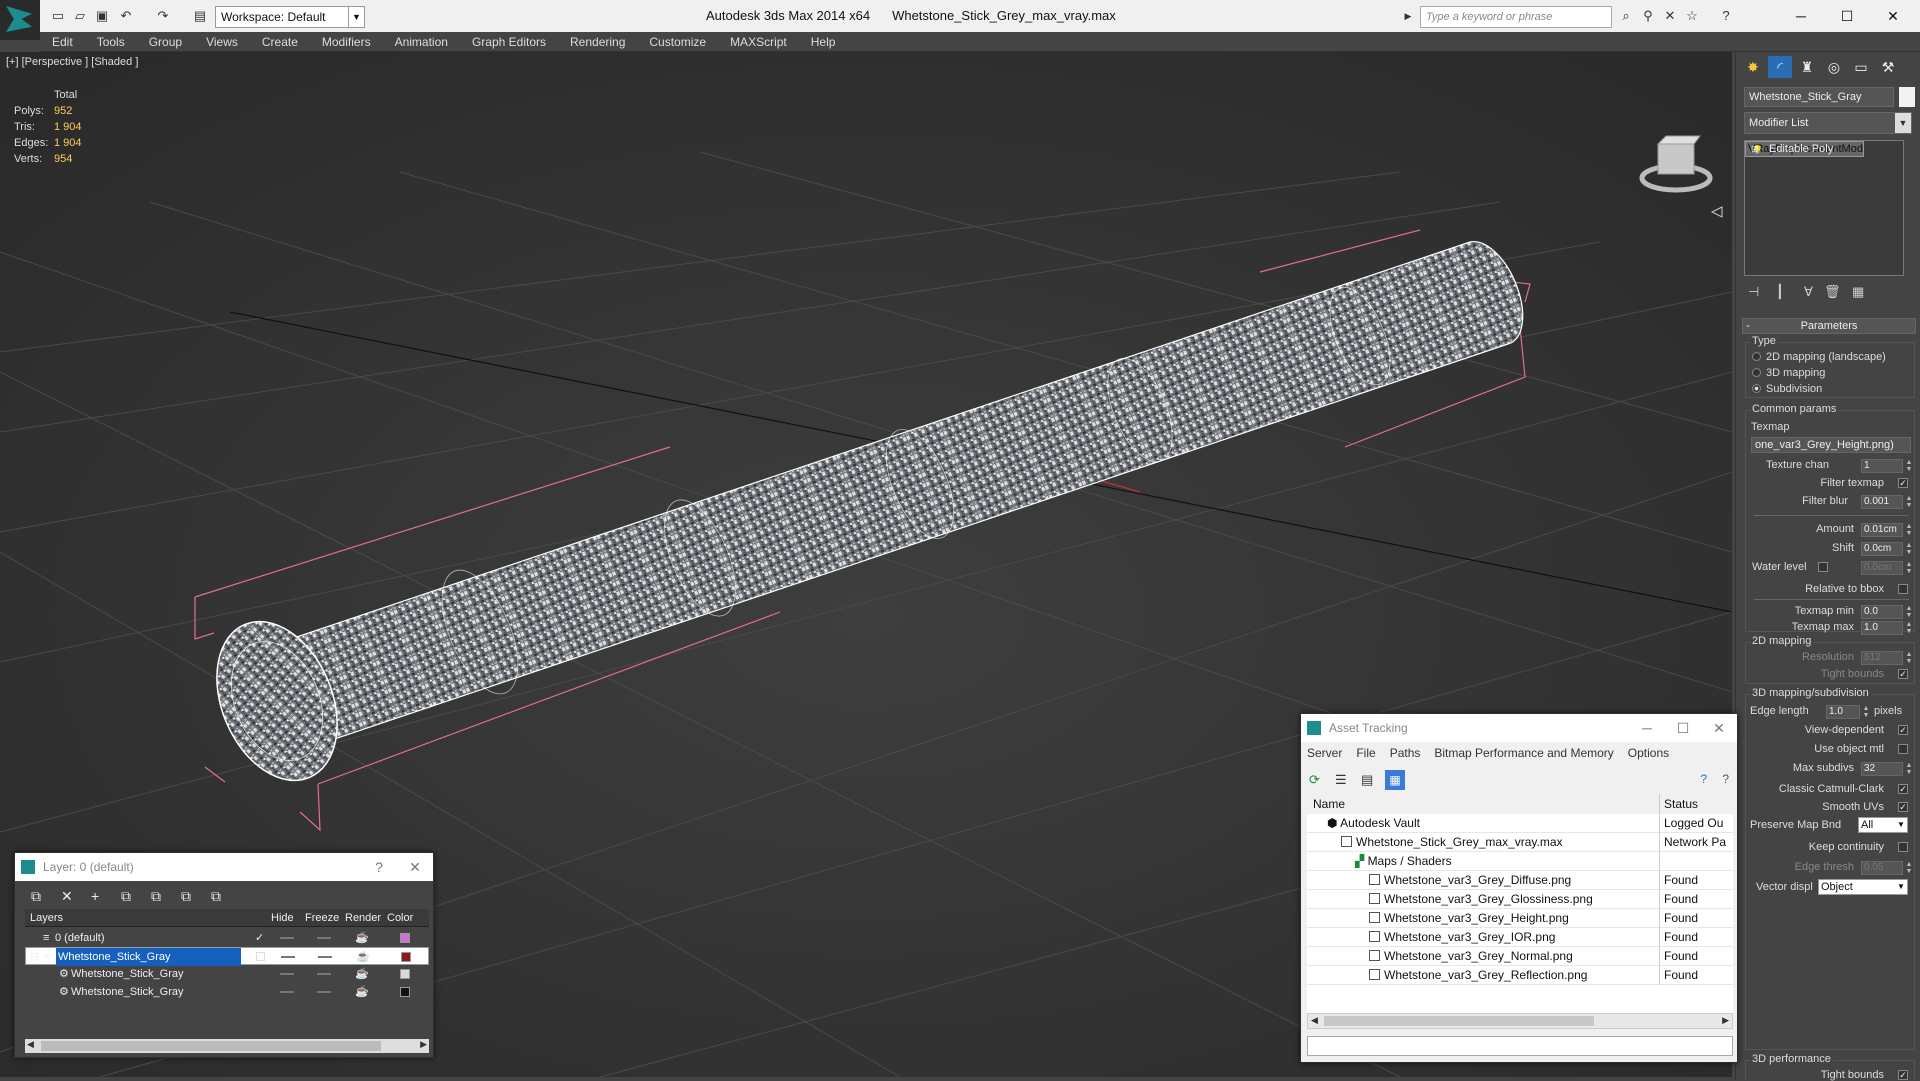 This screenshot has height=1081, width=1920. What do you see at coordinates (126, 16) in the screenshot?
I see `undo-icon: ↶` at bounding box center [126, 16].